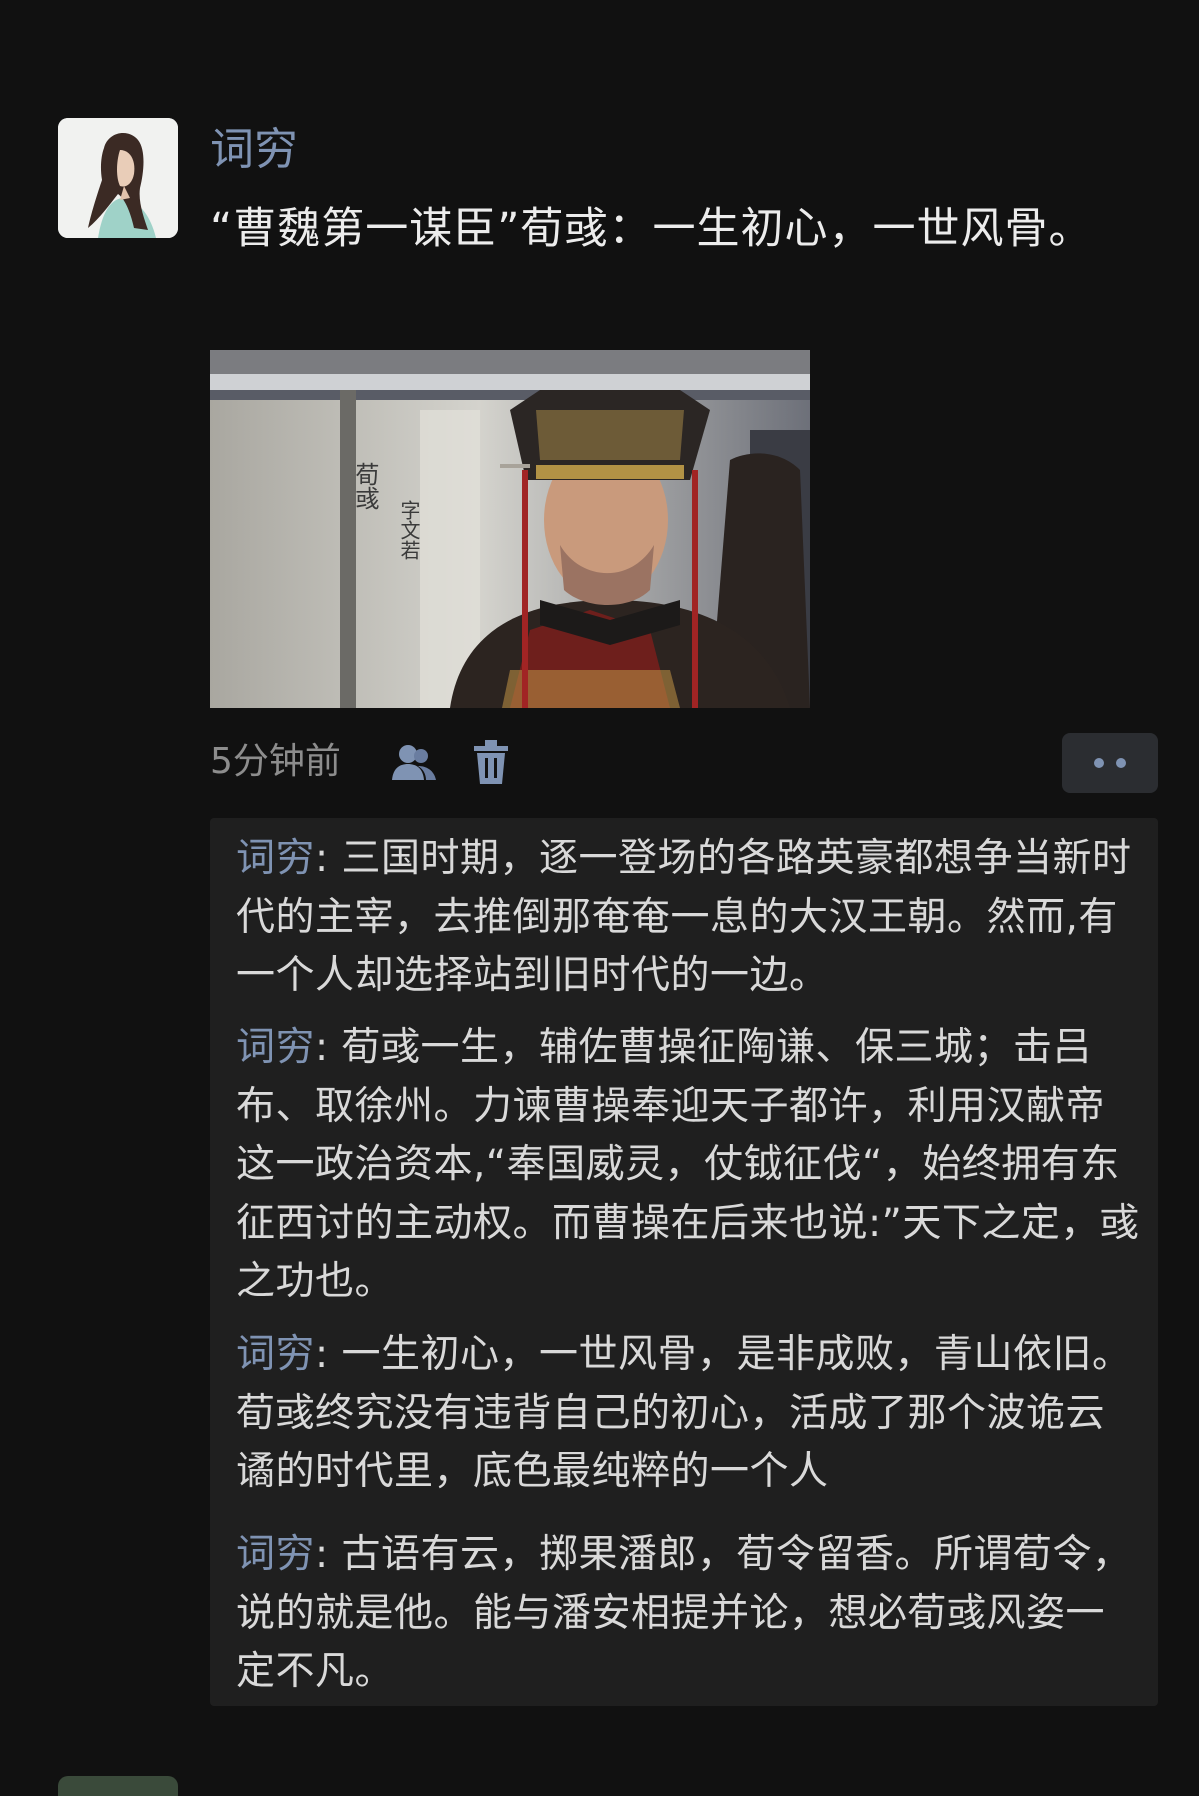  Describe the element at coordinates (365, 486) in the screenshot. I see `photo-caption-name: 荀彧` at that location.